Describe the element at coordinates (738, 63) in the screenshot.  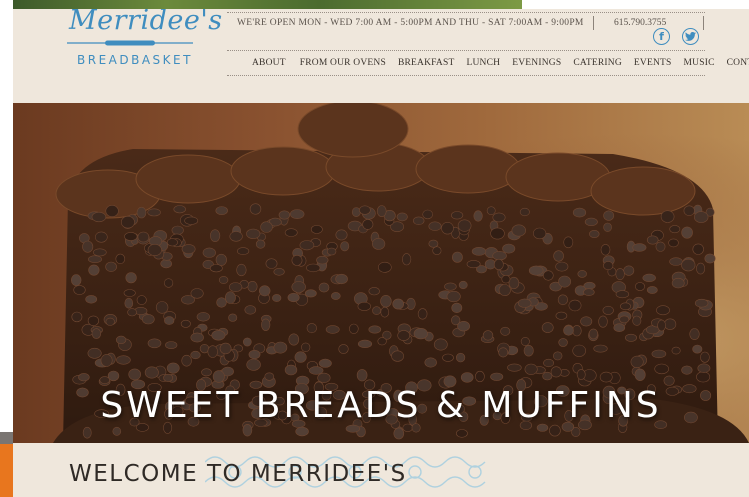
I see `nav-contact: CONTACT` at that location.